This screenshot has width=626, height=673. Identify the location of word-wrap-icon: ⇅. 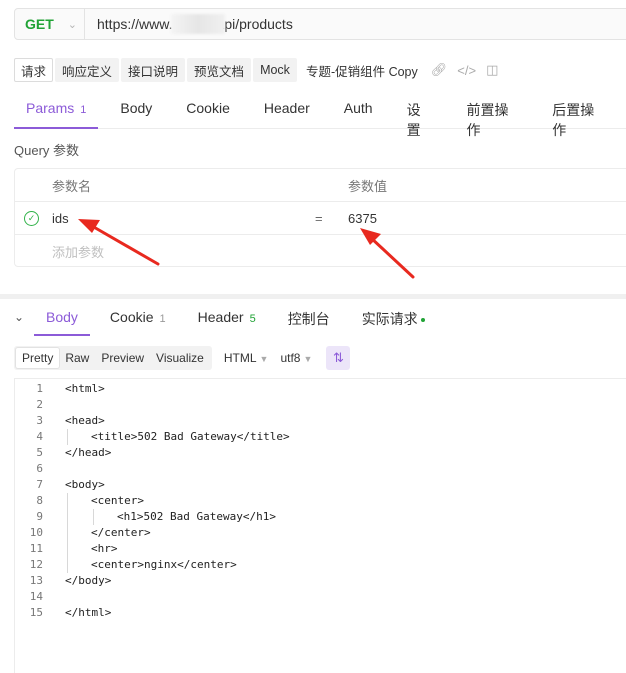
(338, 358).